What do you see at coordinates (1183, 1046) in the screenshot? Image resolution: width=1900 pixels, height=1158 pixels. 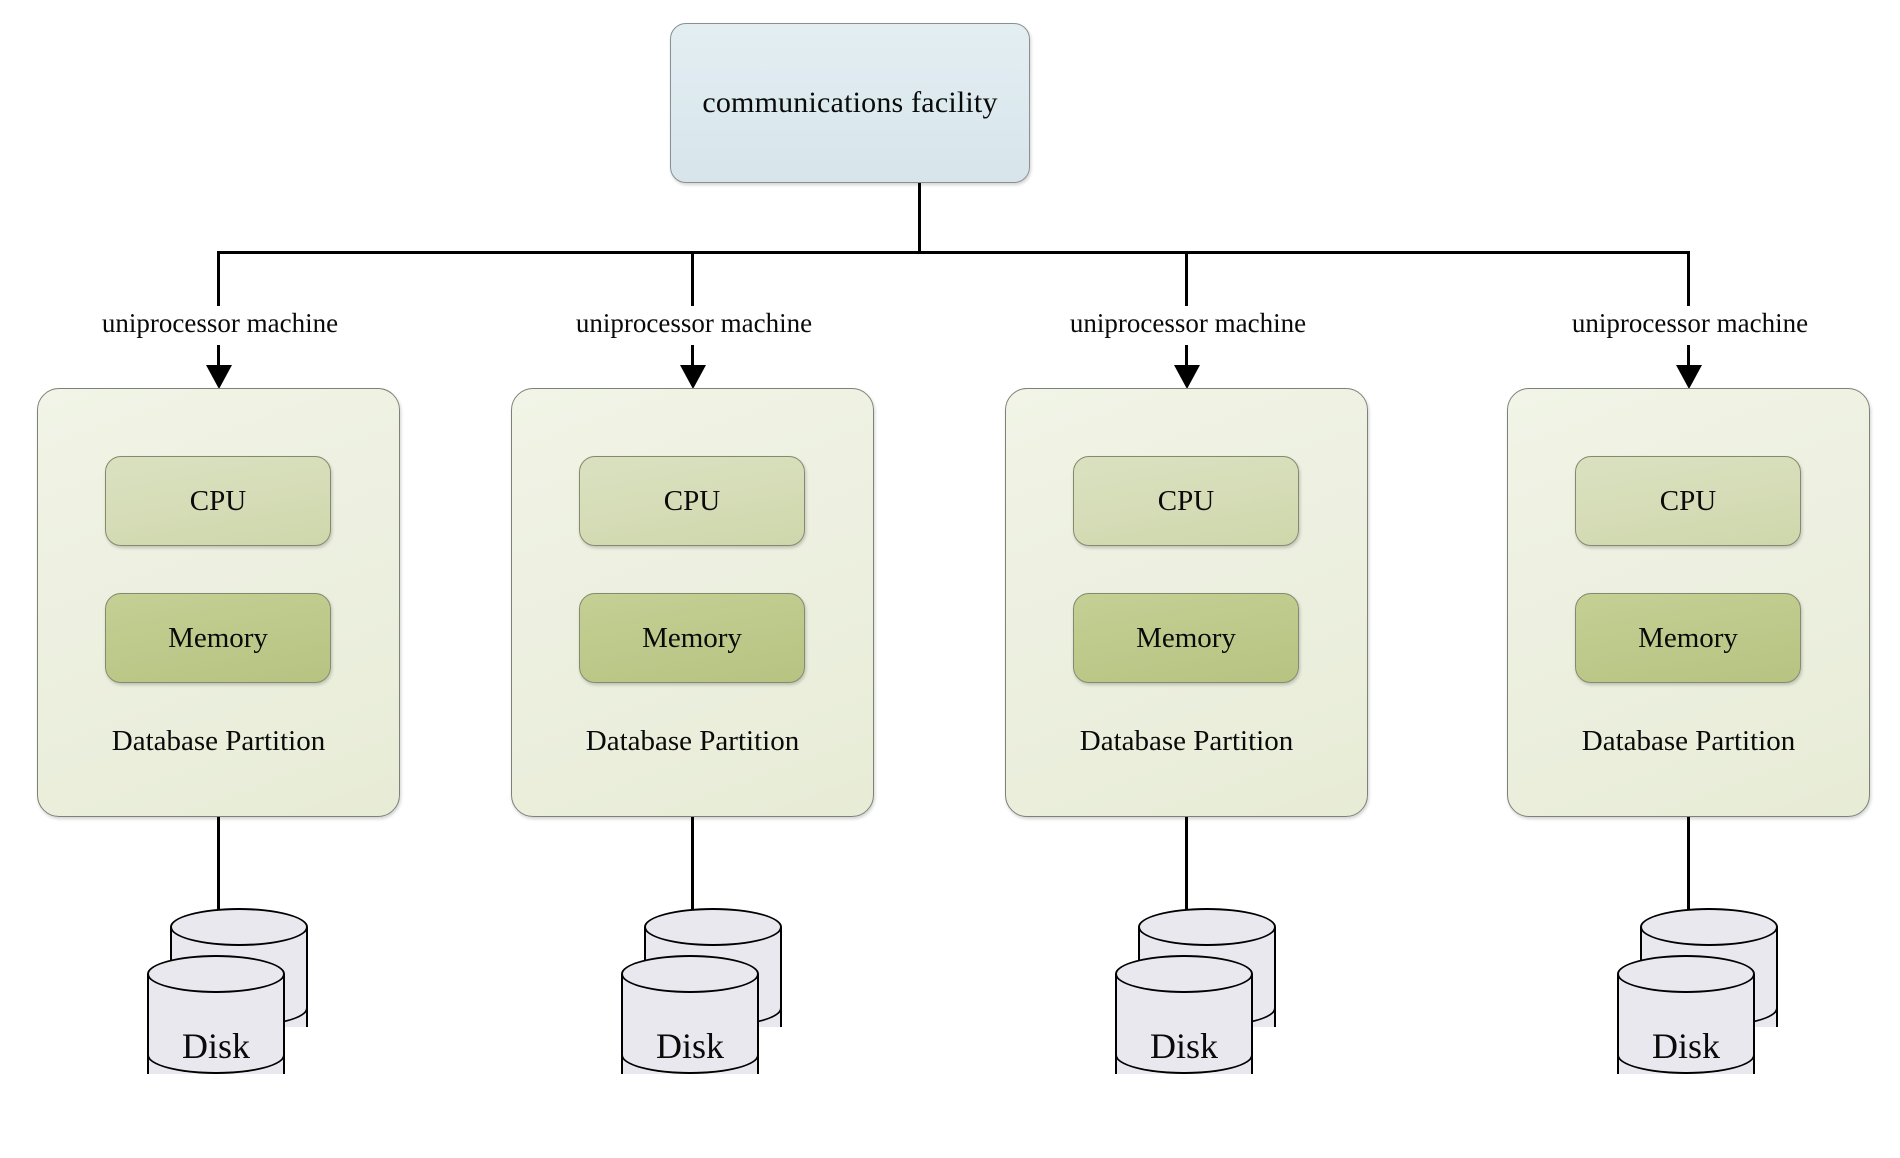 I see `disk-label-3: Disk` at bounding box center [1183, 1046].